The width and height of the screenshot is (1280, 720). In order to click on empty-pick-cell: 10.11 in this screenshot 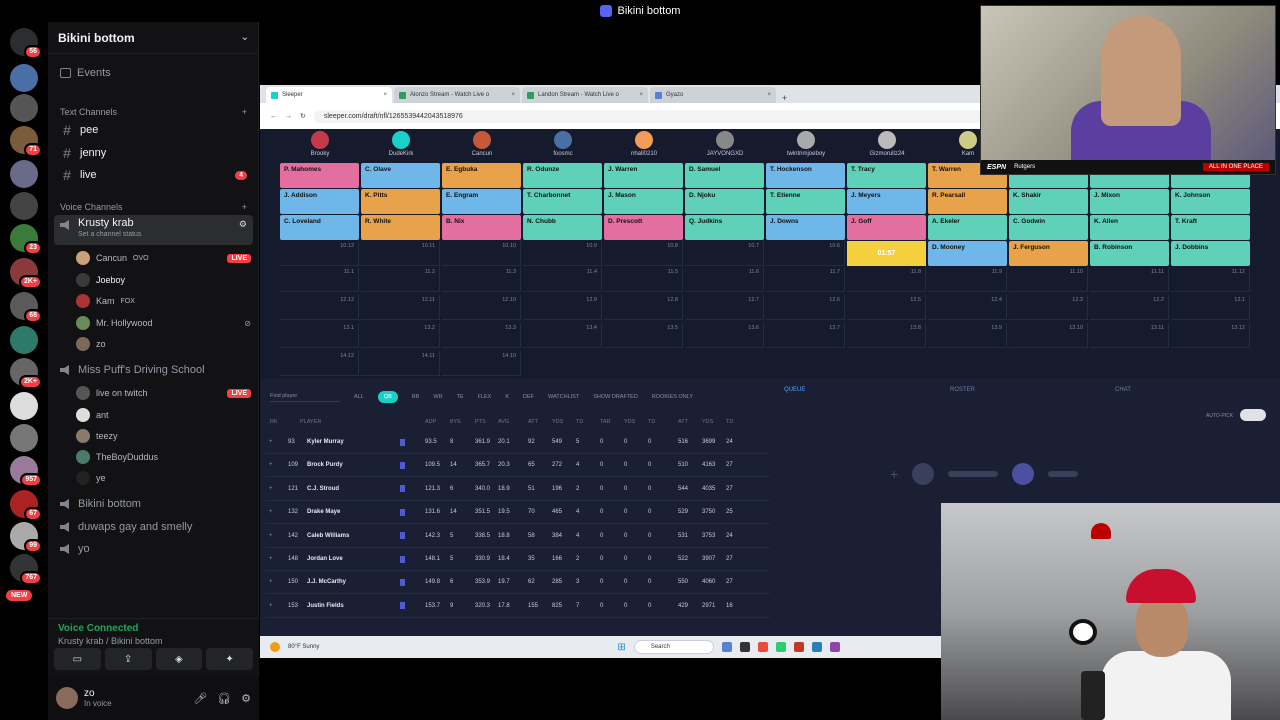, I will do `click(400, 253)`.